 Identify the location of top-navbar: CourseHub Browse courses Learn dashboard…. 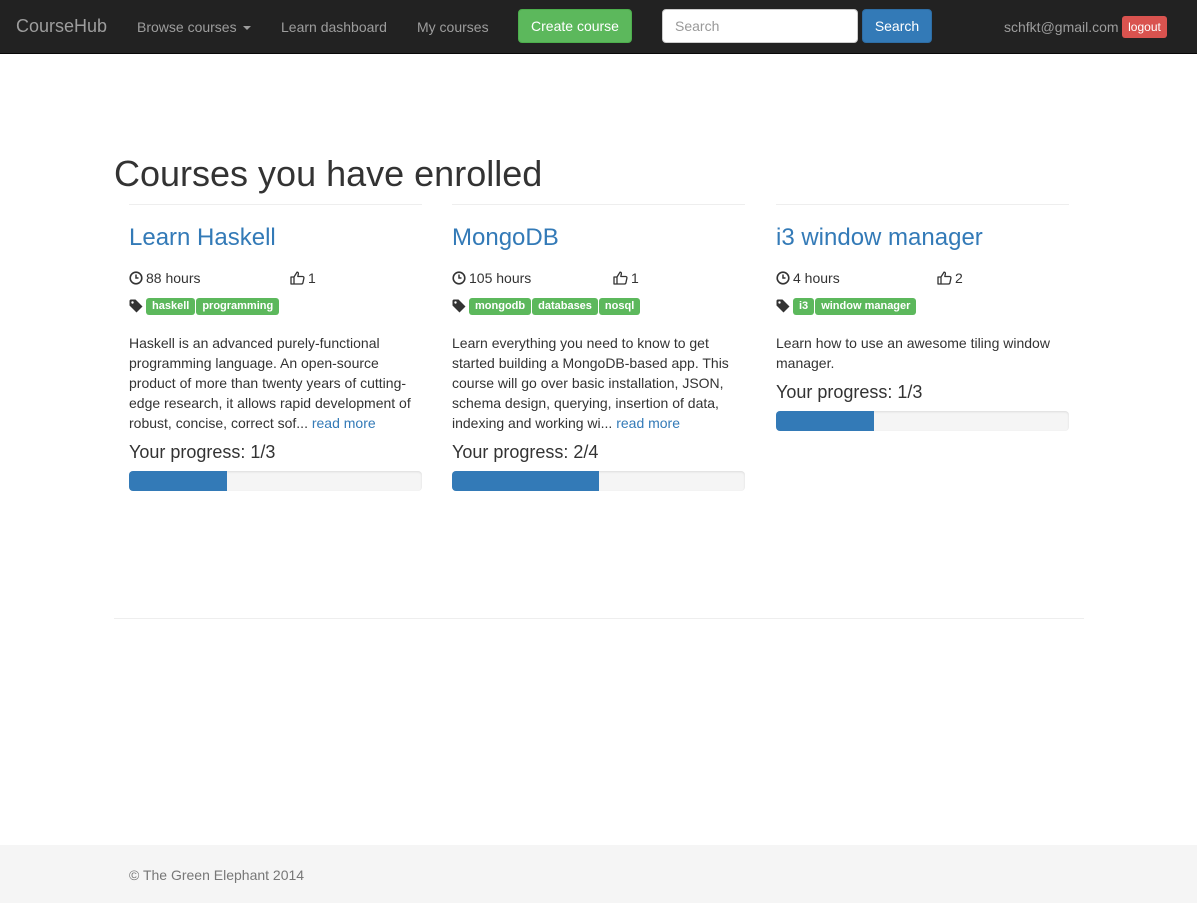
(598, 27).